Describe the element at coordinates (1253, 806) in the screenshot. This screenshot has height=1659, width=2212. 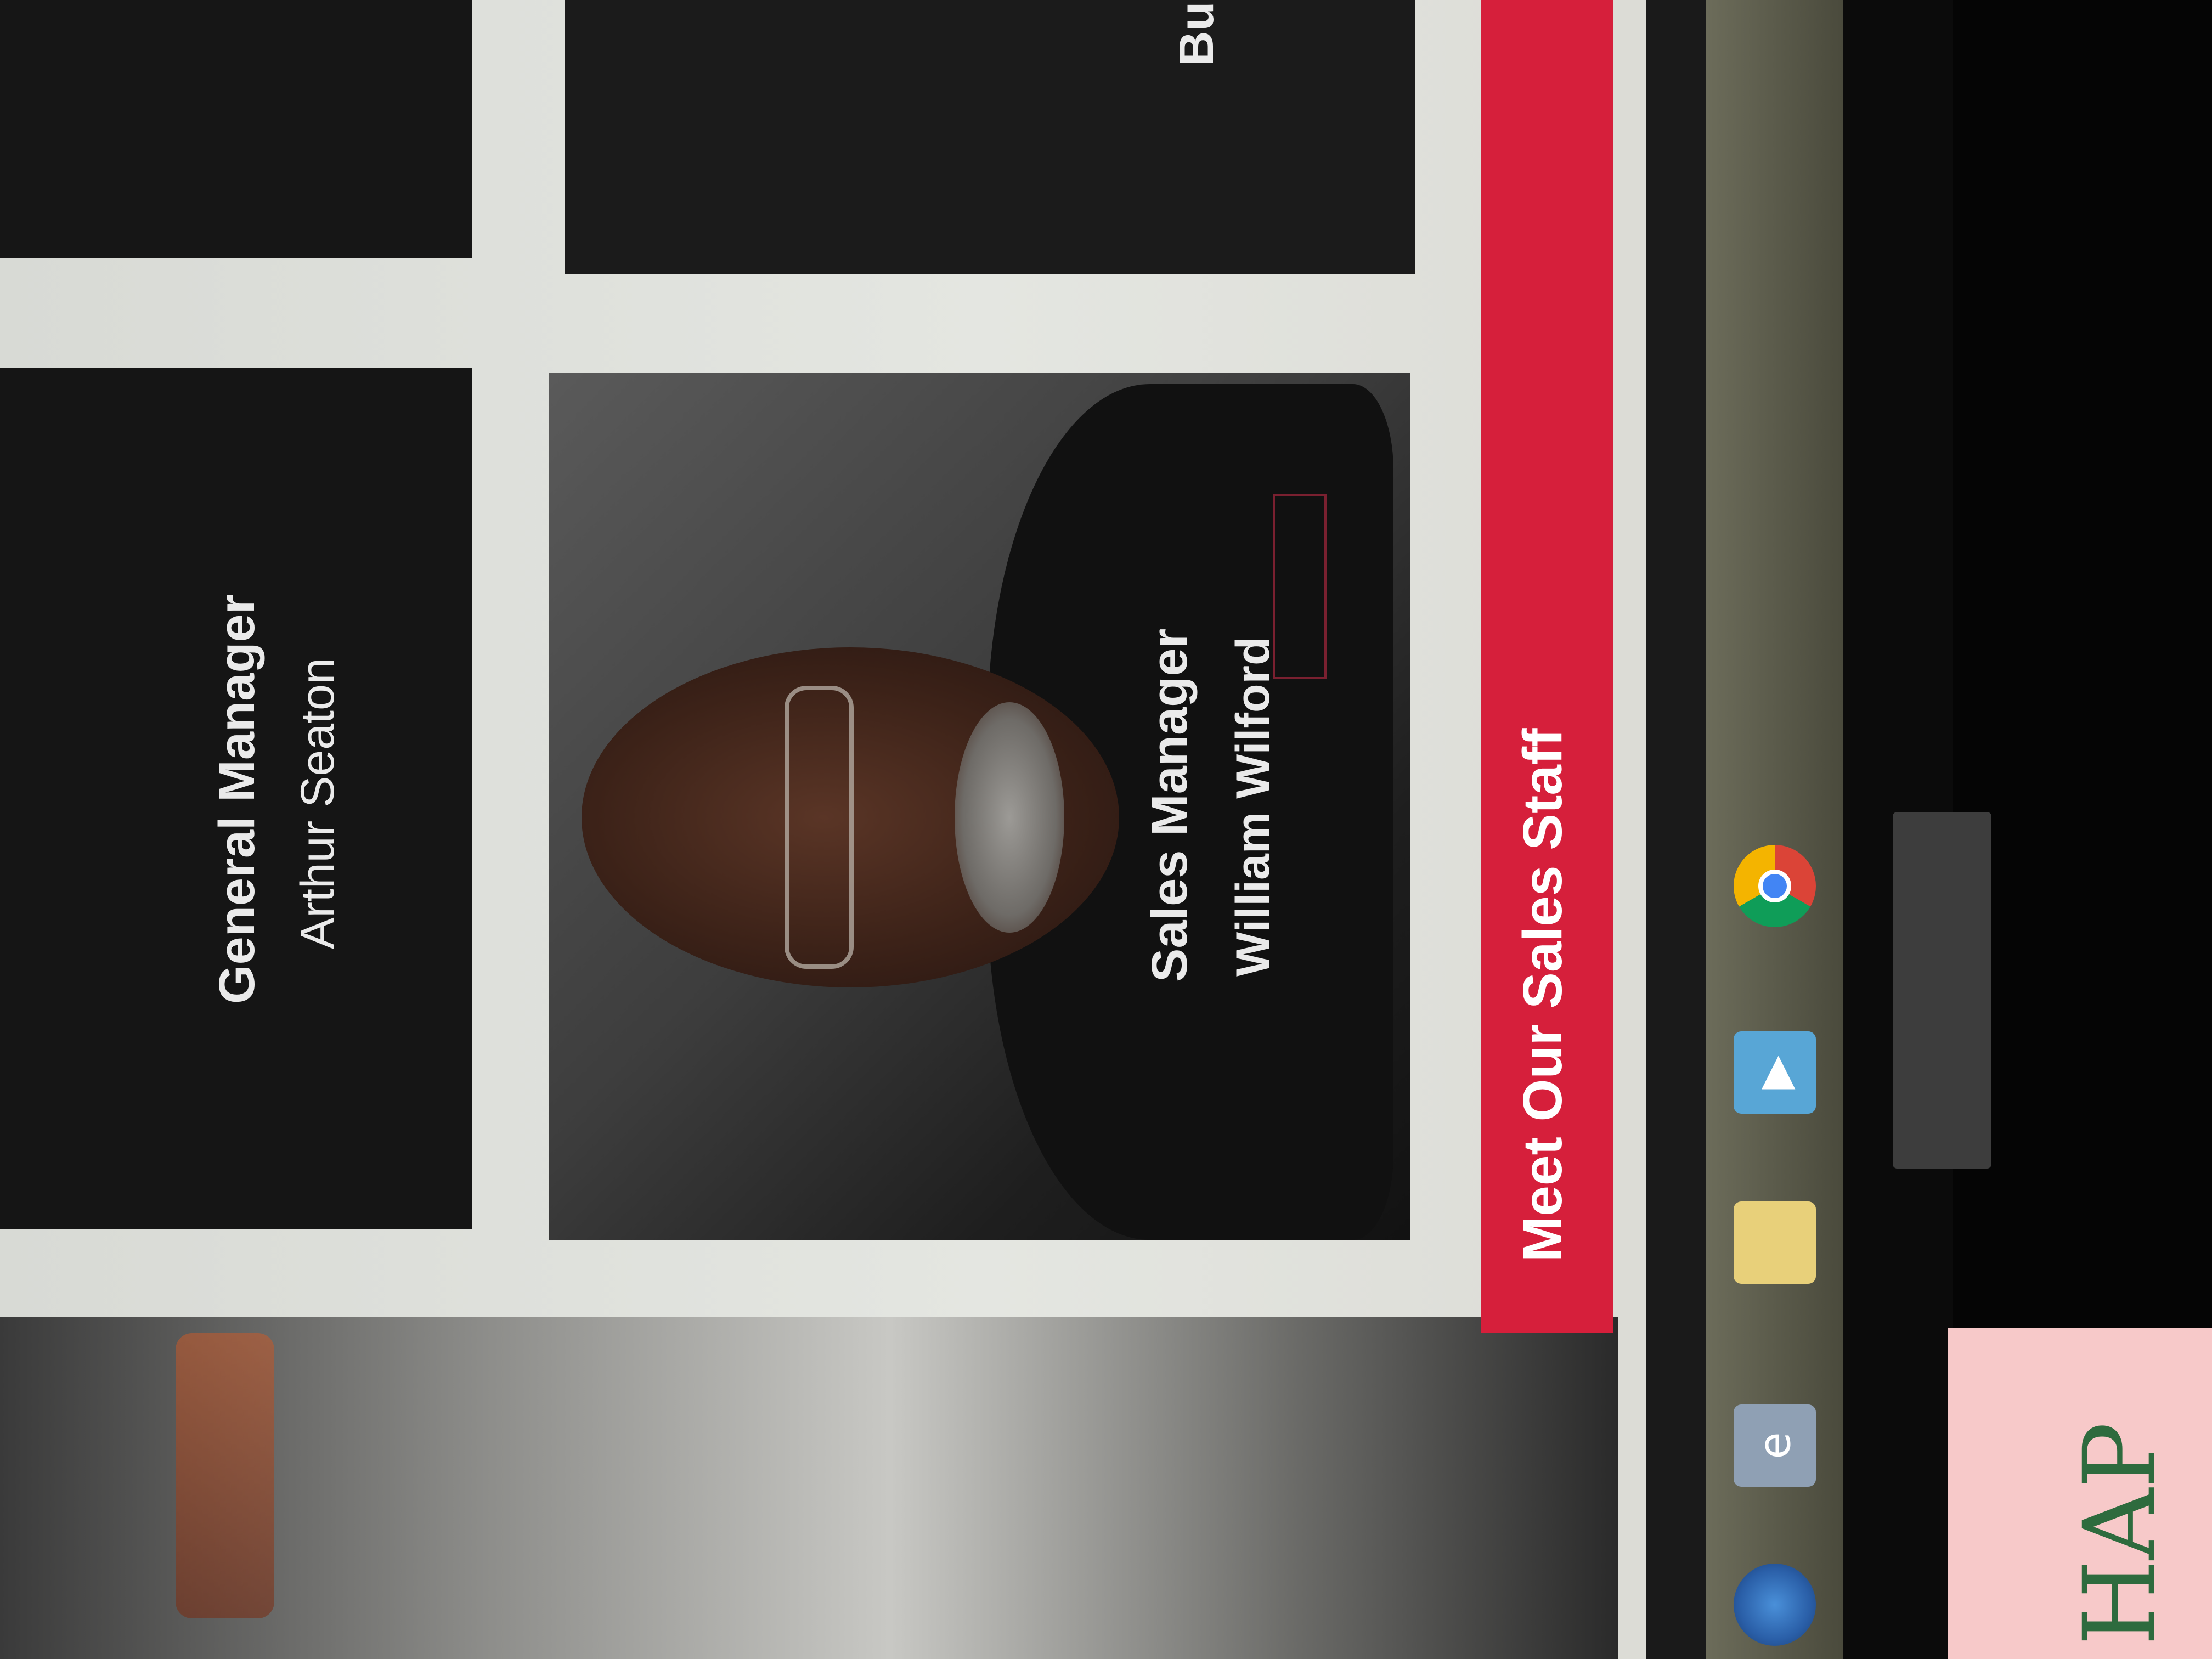
I see `sales-manager-name: William Wilford` at that location.